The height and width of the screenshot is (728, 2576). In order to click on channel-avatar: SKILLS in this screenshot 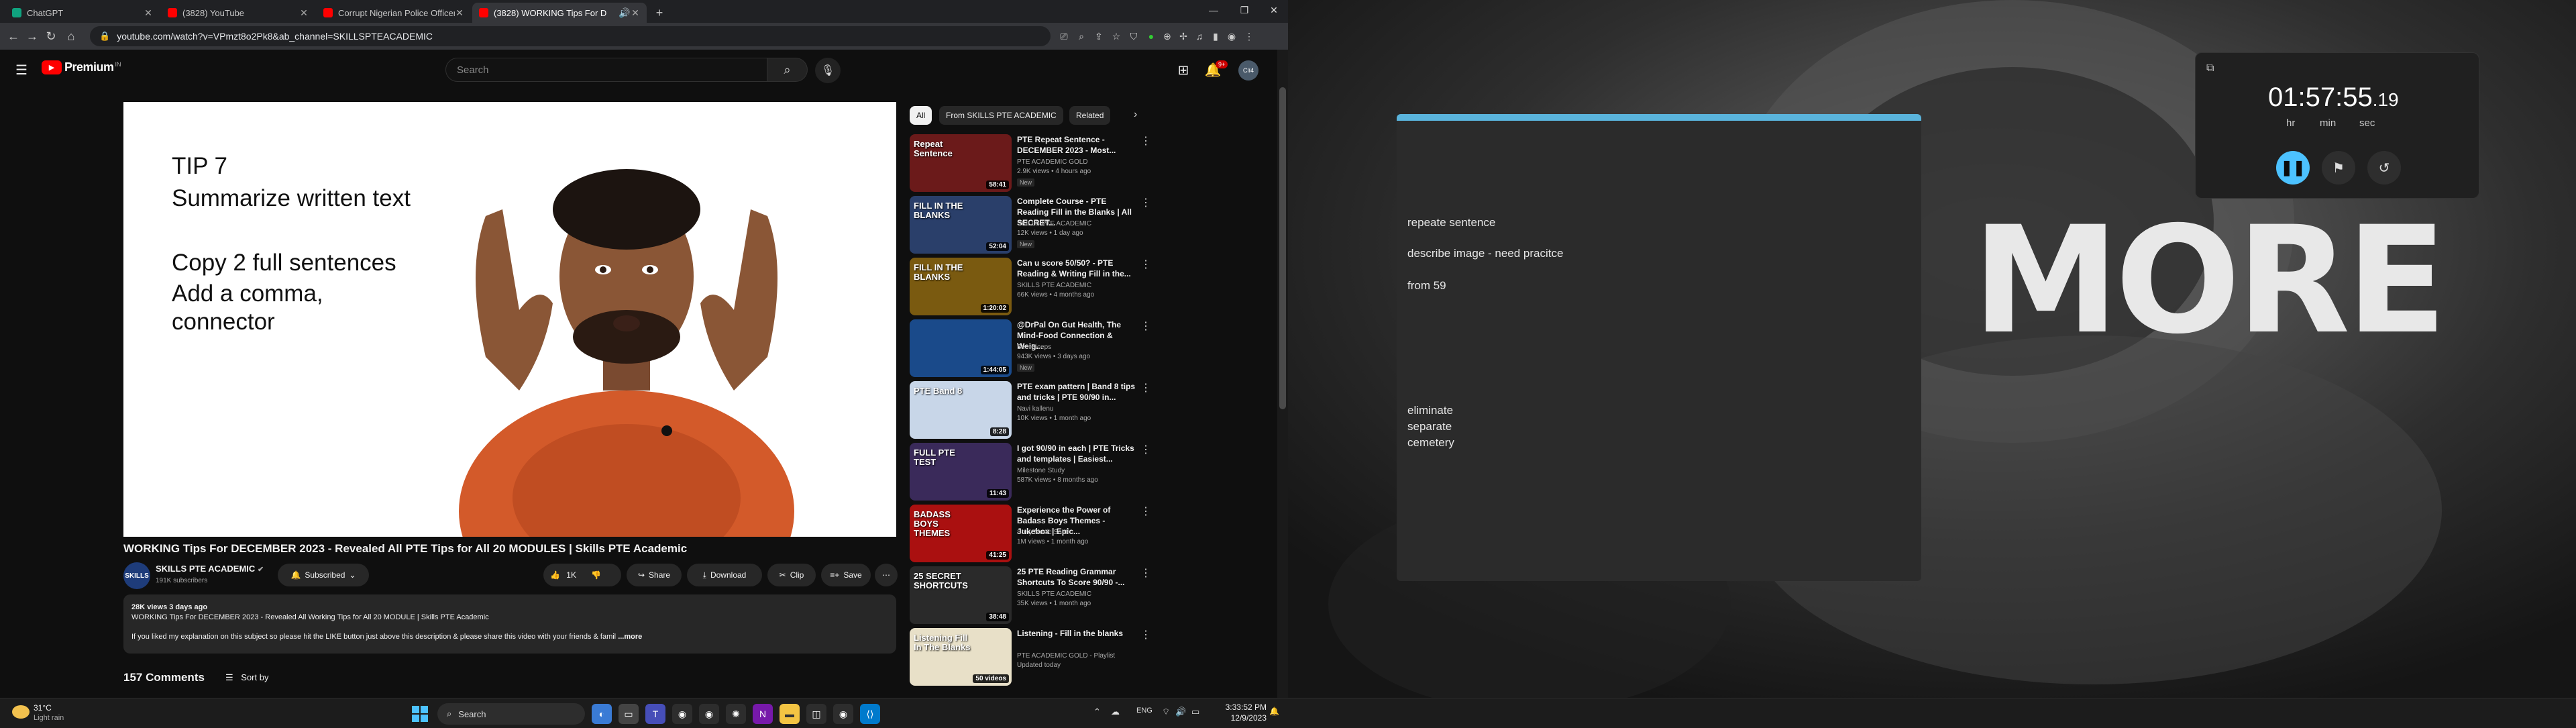, I will do `click(136, 576)`.